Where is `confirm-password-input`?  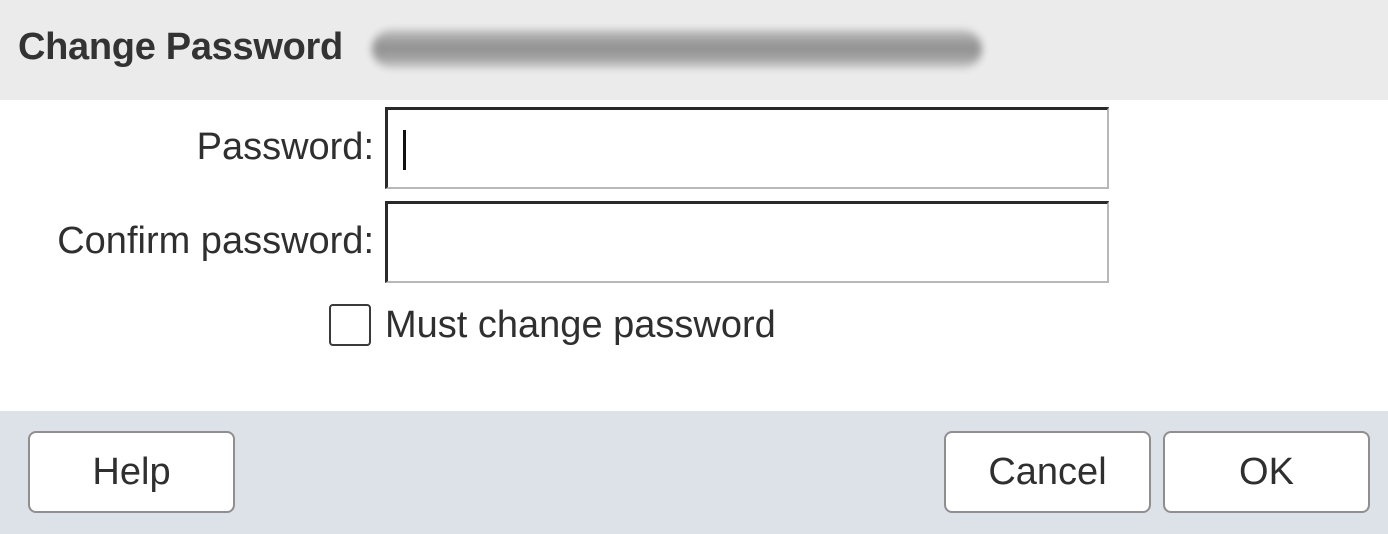
confirm-password-input is located at coordinates (747, 242).